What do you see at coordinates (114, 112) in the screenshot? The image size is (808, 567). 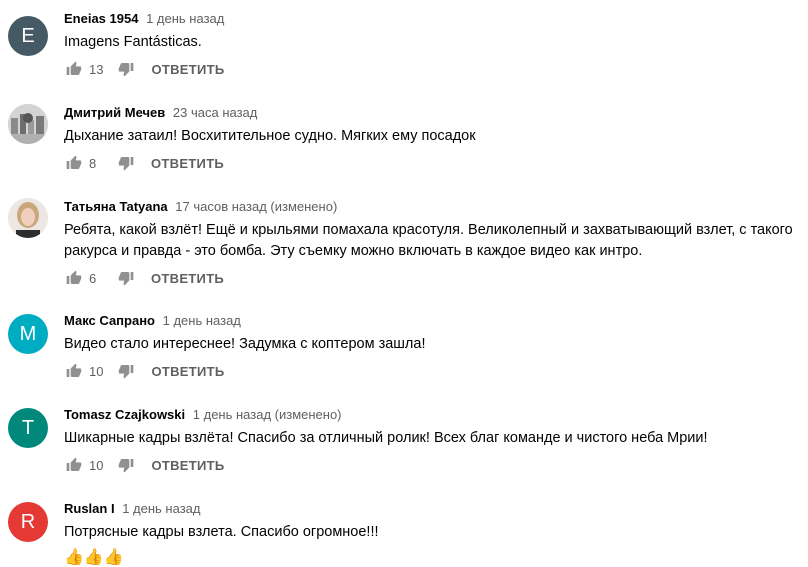 I see `comment-author: Дмитрий Мечев` at bounding box center [114, 112].